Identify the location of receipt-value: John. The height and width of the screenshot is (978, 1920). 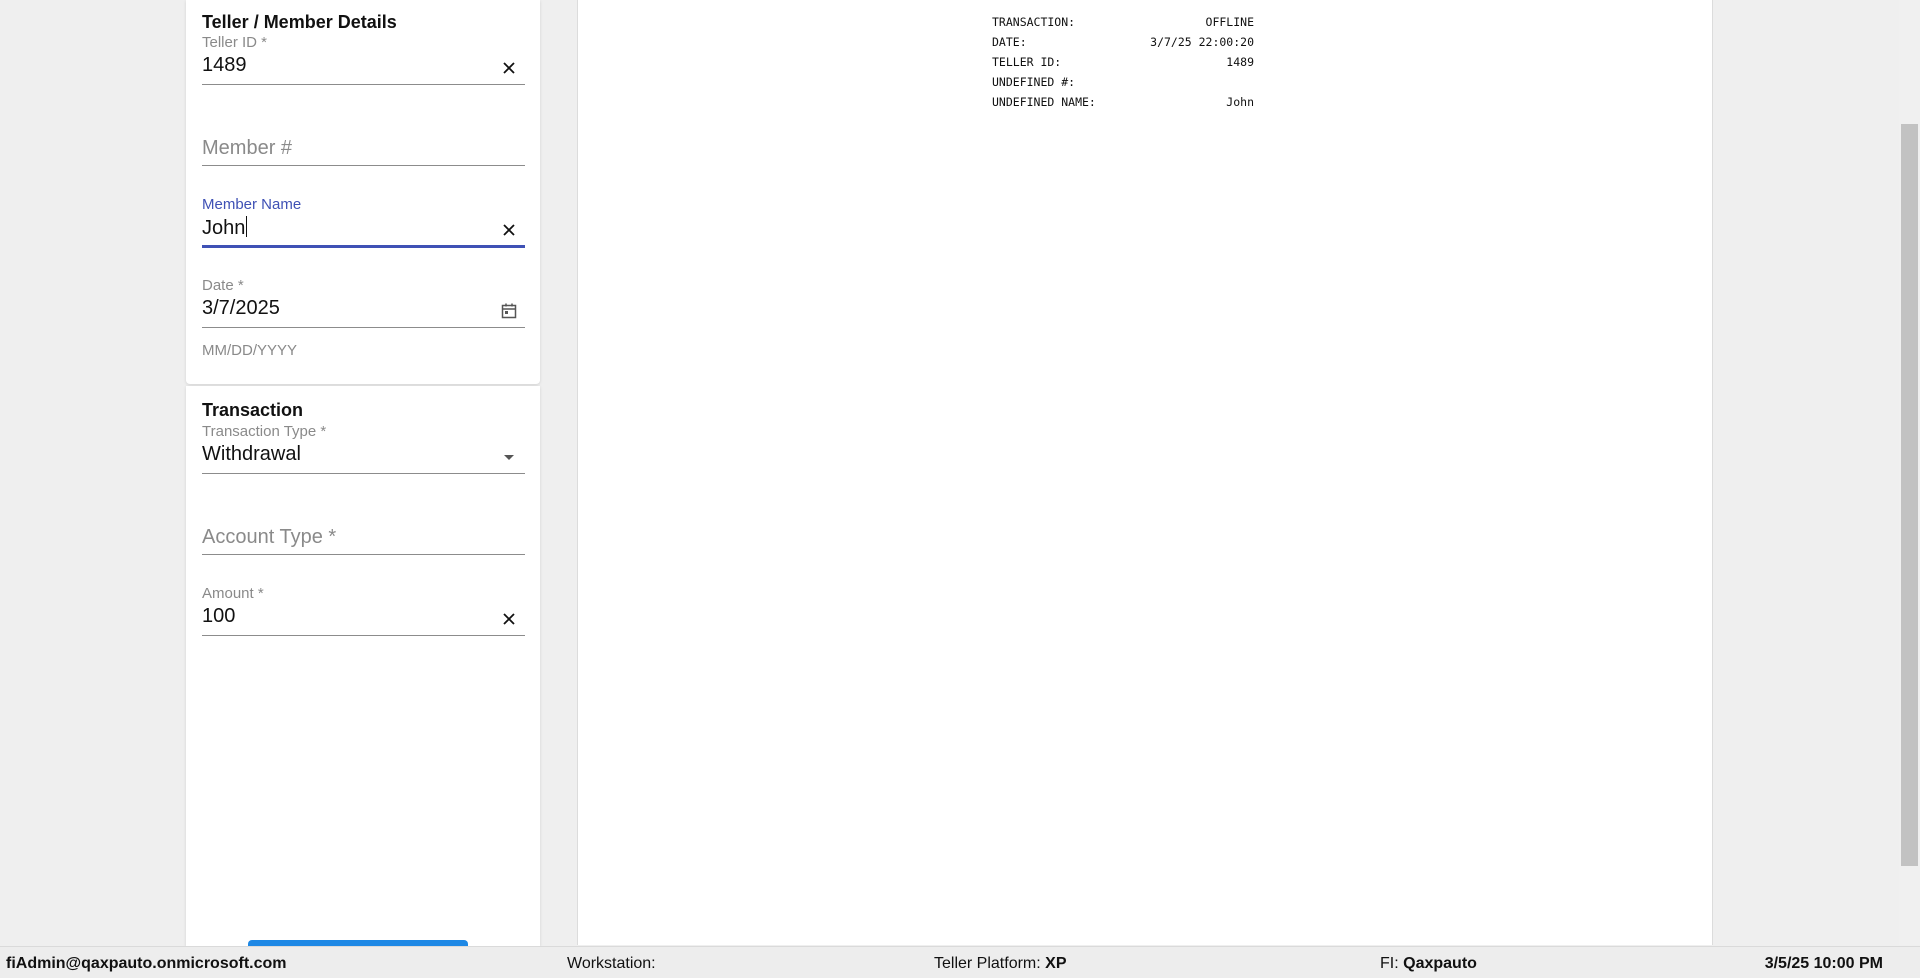
(1240, 102).